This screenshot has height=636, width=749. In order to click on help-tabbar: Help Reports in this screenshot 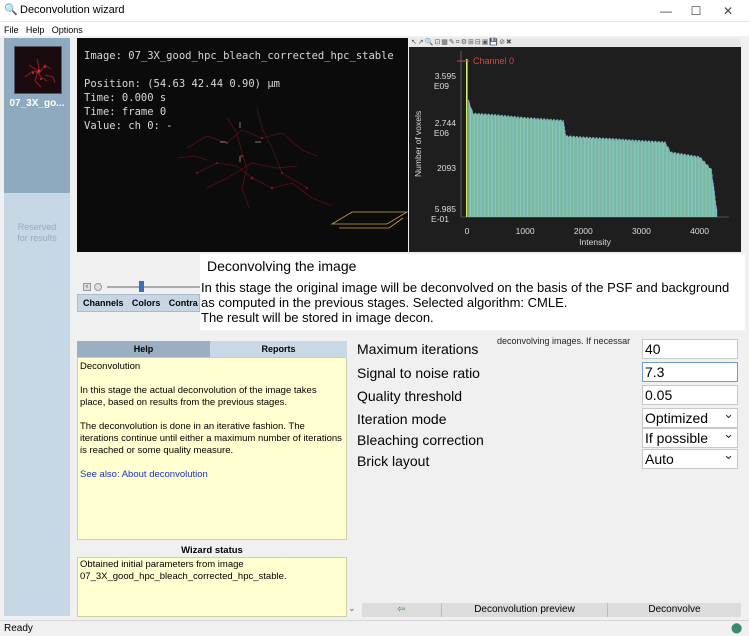, I will do `click(212, 349)`.